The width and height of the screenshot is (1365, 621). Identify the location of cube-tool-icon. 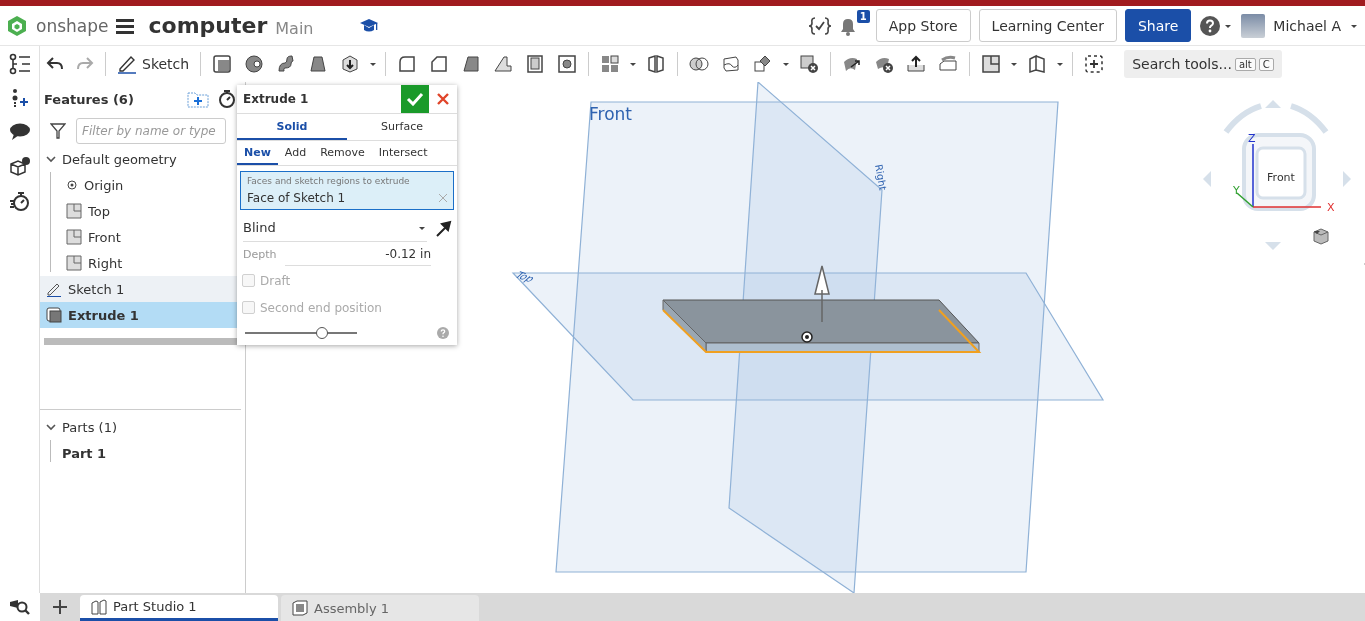
(222, 64).